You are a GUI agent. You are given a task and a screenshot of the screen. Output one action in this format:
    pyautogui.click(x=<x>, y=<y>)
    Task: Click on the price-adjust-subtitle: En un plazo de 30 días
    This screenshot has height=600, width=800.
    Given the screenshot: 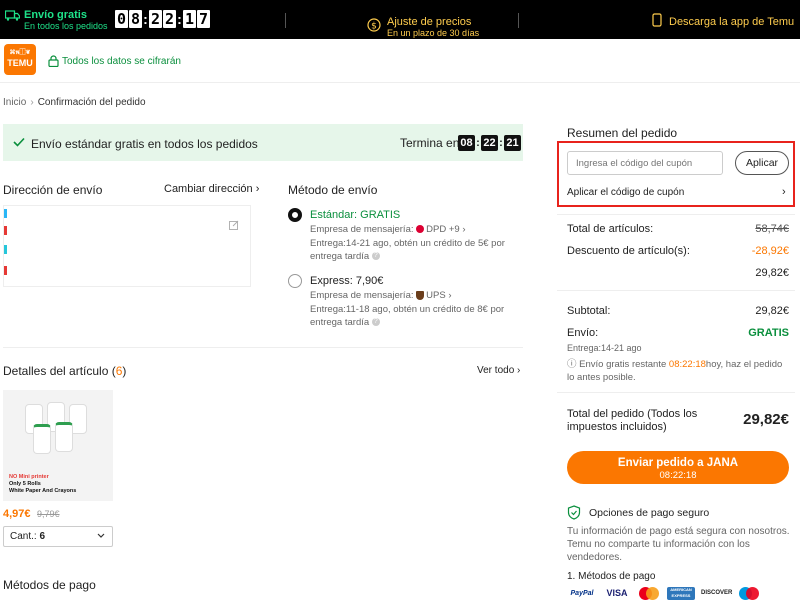 What is the action you would take?
    pyautogui.click(x=433, y=33)
    